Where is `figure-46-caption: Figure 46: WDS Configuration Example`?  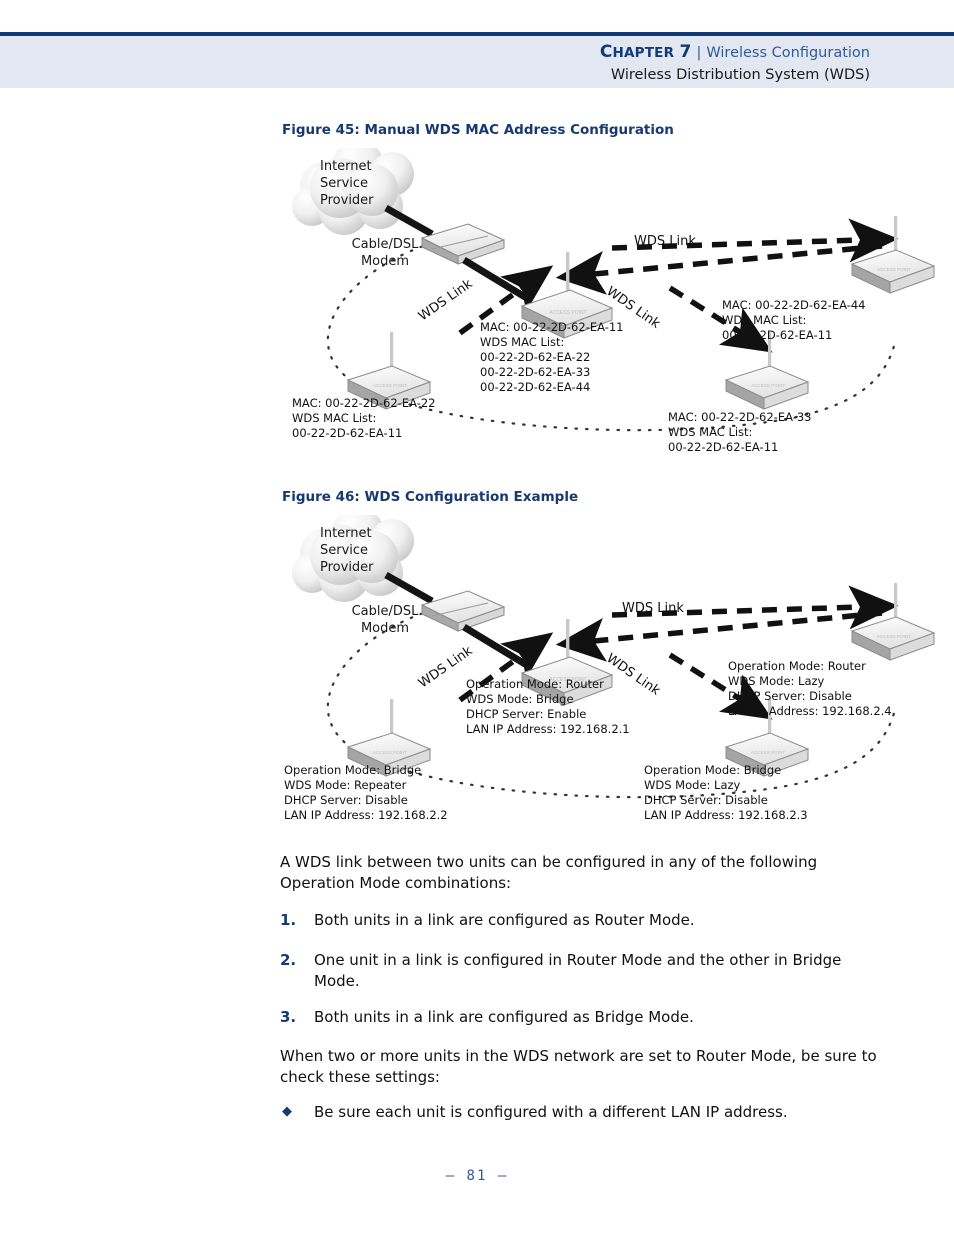 figure-46-caption: Figure 46: WDS Configuration Example is located at coordinates (430, 497).